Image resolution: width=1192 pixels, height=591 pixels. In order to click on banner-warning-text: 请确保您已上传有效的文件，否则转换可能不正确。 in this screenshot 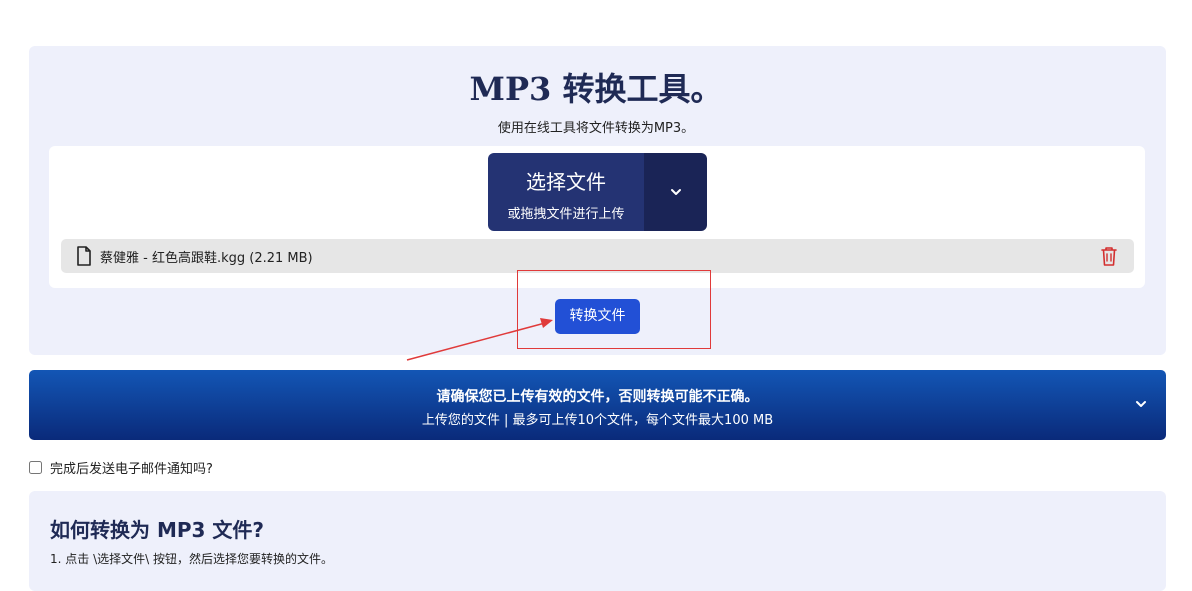, I will do `click(597, 397)`.